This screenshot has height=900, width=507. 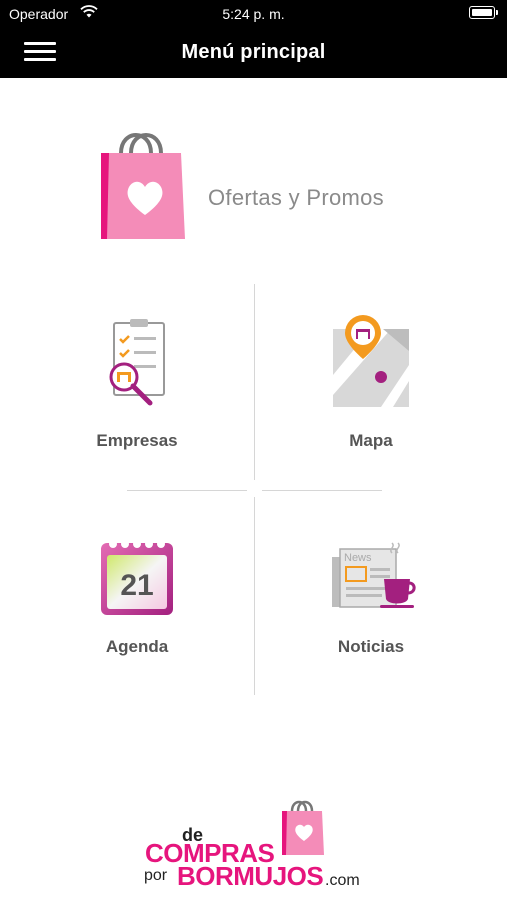 I want to click on battery-icon, so click(x=483, y=12).